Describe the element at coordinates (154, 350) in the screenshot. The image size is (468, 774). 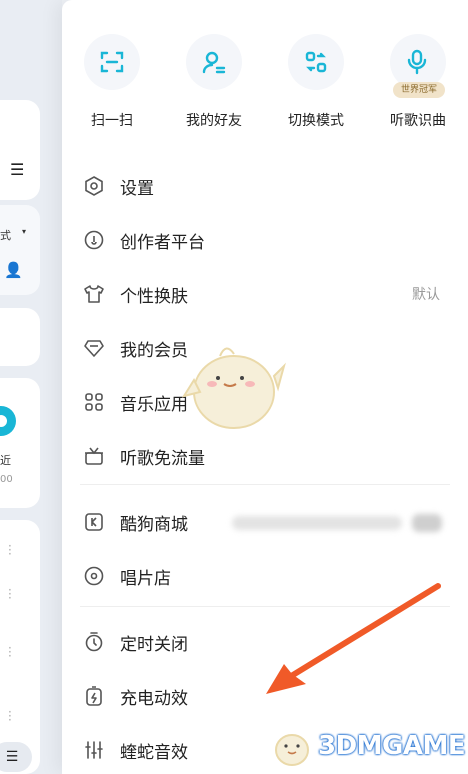
I see `menu-label: 我的会员` at that location.